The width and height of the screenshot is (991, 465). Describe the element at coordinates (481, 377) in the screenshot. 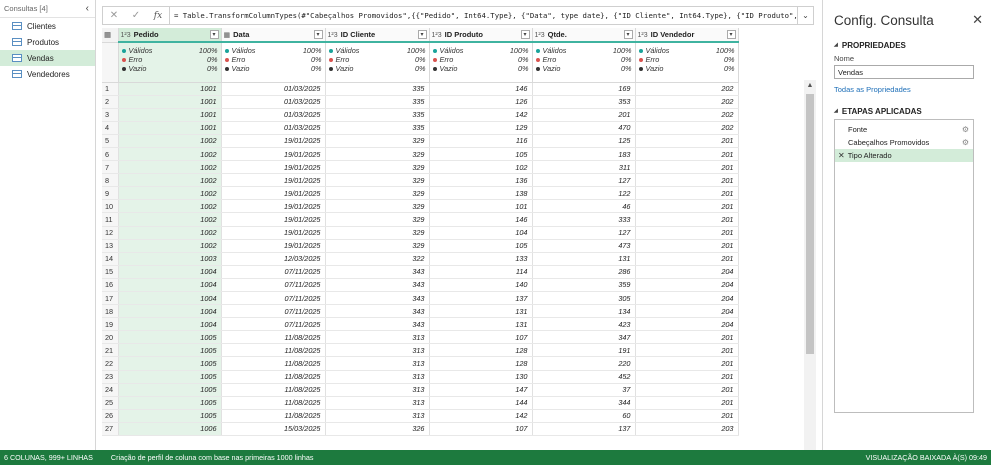

I see `table-cell: 130` at that location.